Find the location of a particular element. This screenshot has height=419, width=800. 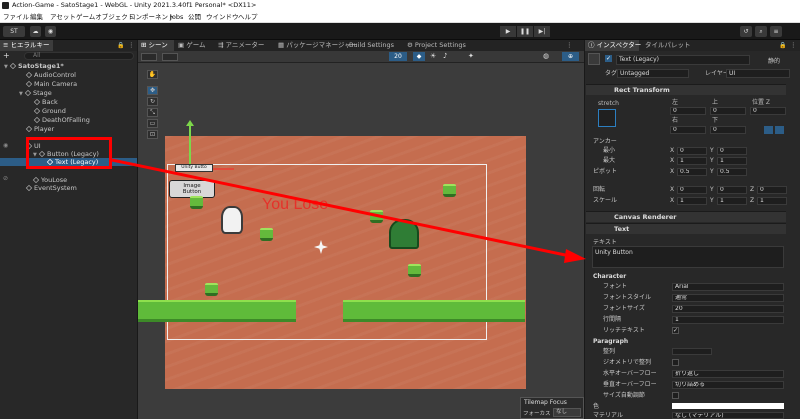

tag-dropdown: Untagged is located at coordinates (653, 73).